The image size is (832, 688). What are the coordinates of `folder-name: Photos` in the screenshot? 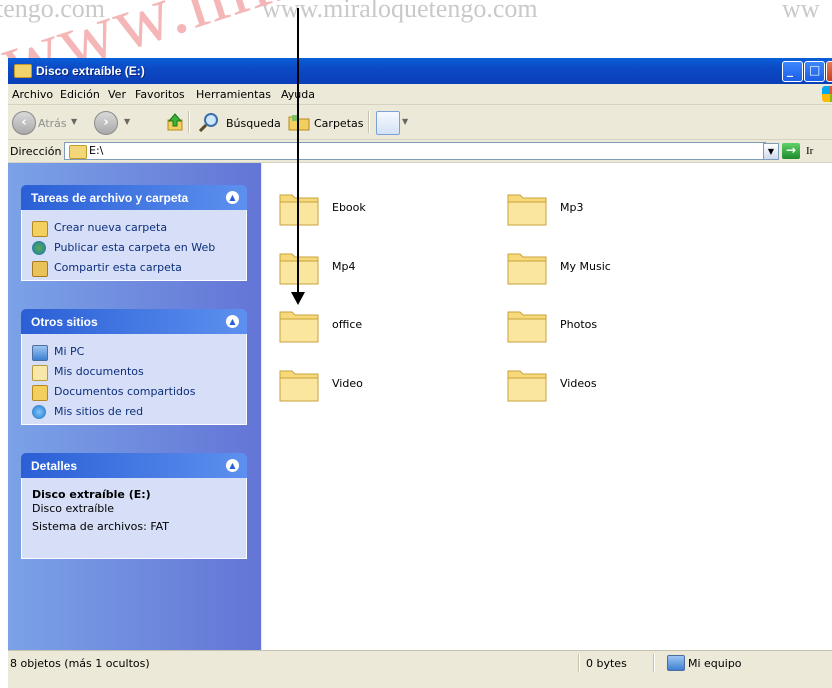 It's located at (578, 324).